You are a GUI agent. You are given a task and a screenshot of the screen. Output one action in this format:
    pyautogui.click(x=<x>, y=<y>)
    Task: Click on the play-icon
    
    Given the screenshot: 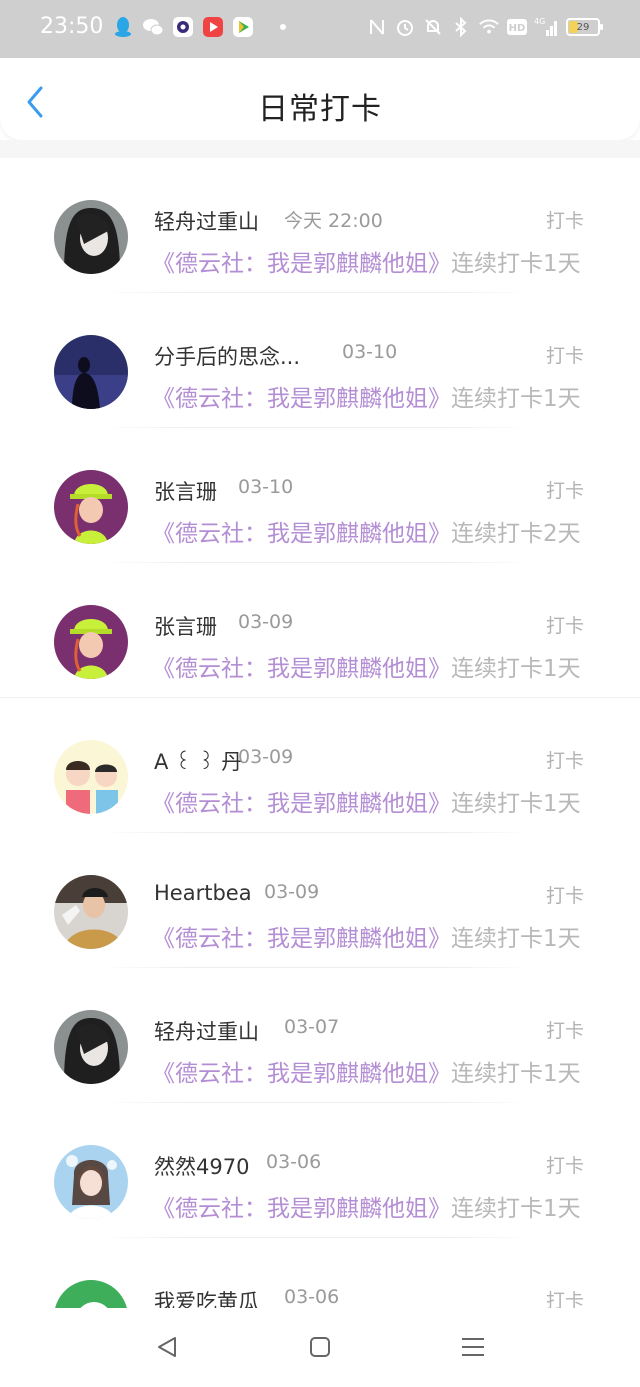 What is the action you would take?
    pyautogui.click(x=243, y=27)
    